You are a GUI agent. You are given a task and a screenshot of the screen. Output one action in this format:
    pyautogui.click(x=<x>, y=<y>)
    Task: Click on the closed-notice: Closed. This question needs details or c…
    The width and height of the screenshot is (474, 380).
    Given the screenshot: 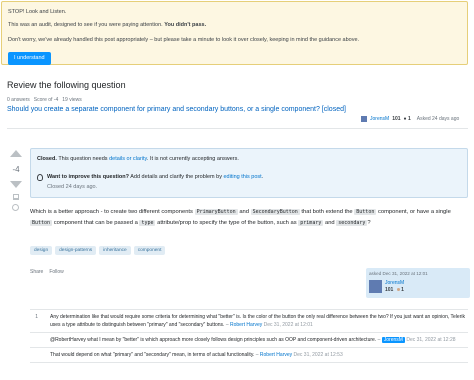 What is the action you would take?
    pyautogui.click(x=249, y=173)
    